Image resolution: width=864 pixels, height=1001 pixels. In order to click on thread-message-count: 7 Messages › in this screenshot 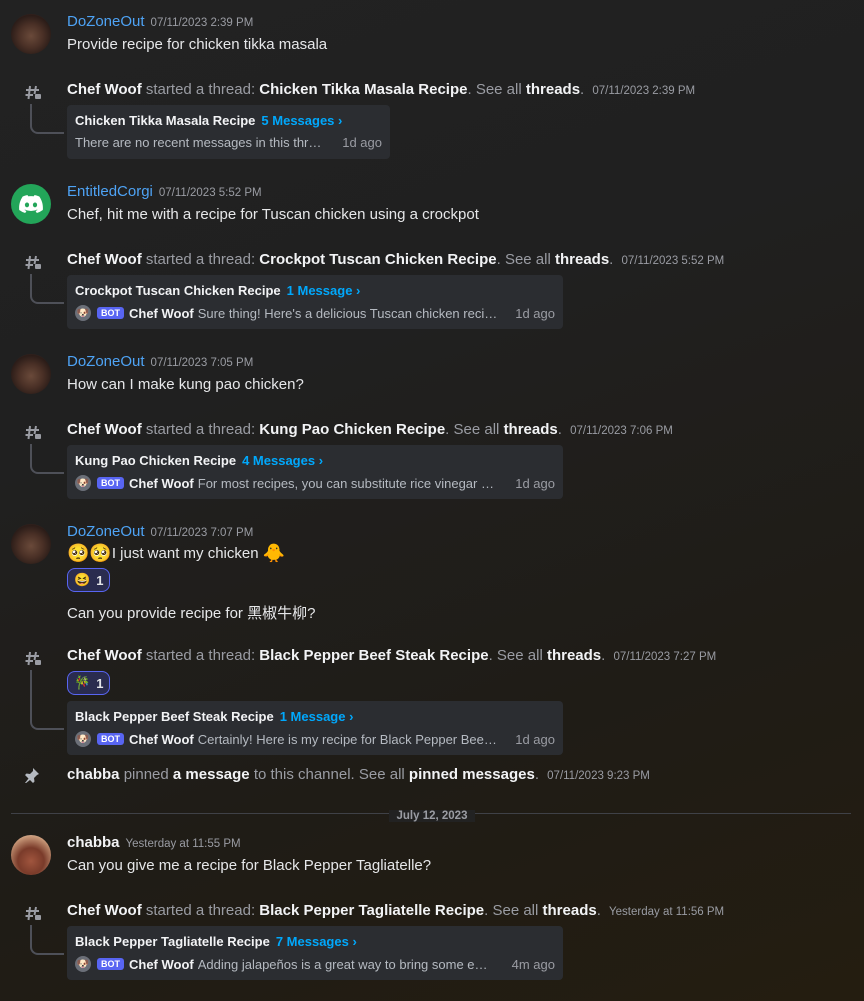, I will do `click(316, 941)`.